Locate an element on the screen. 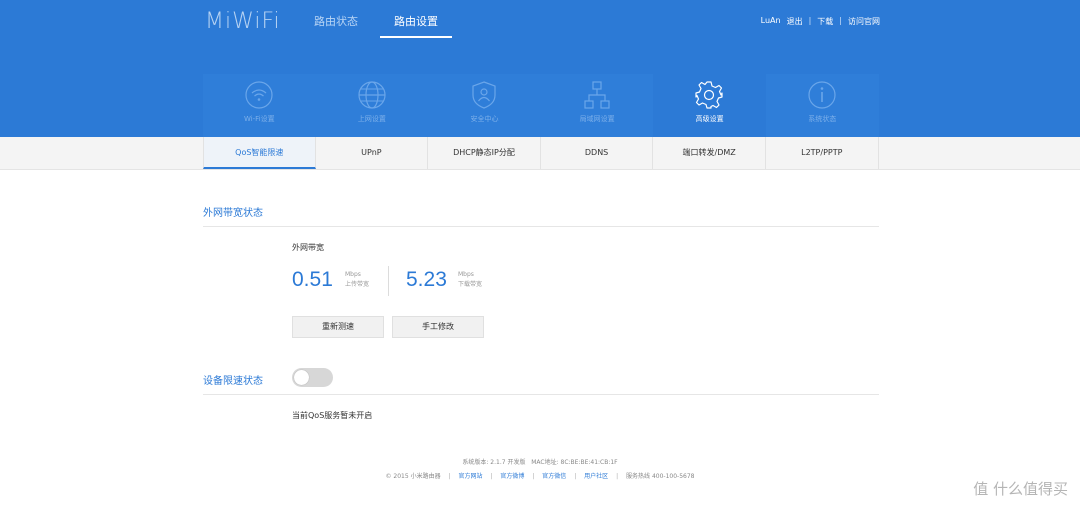 This screenshot has width=1080, height=512. tab-port-forwarding: 端口转发/DMZ is located at coordinates (709, 153).